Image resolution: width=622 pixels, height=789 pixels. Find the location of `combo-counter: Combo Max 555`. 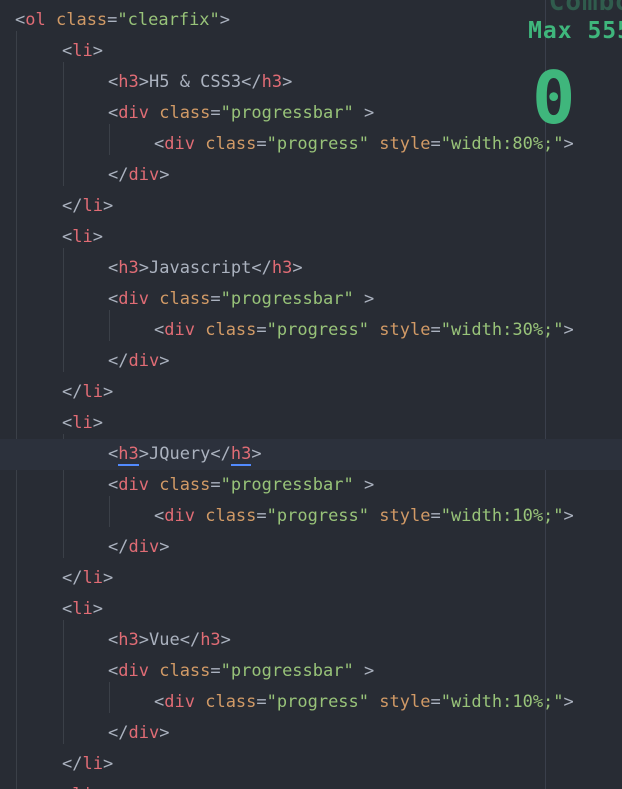

combo-counter: Combo Max 555 is located at coordinates (575, 23).